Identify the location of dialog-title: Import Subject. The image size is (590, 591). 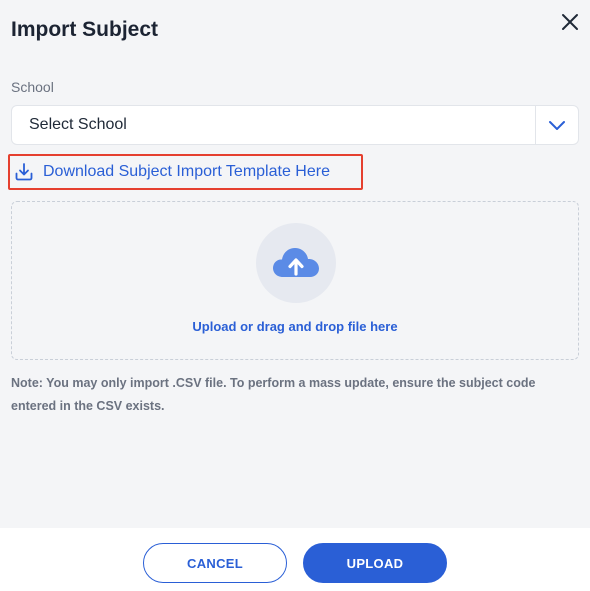
(85, 29).